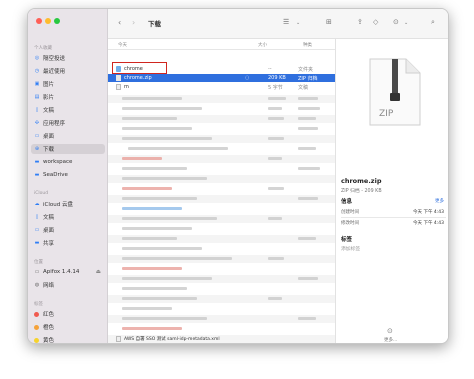 The height and width of the screenshot is (379, 474). I want to click on search-icon: ⌕, so click(433, 22).